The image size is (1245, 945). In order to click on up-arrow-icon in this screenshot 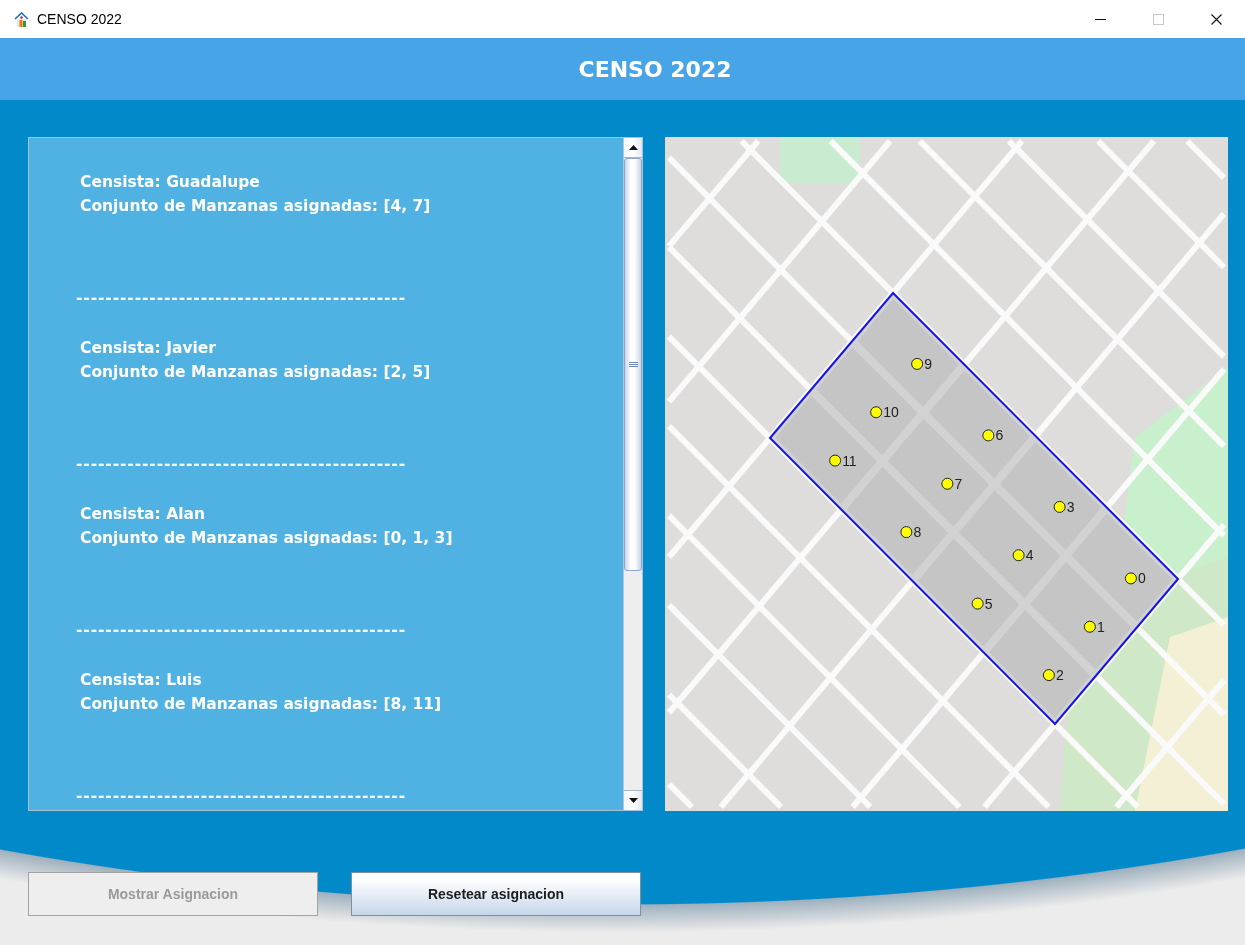, I will do `click(633, 147)`.